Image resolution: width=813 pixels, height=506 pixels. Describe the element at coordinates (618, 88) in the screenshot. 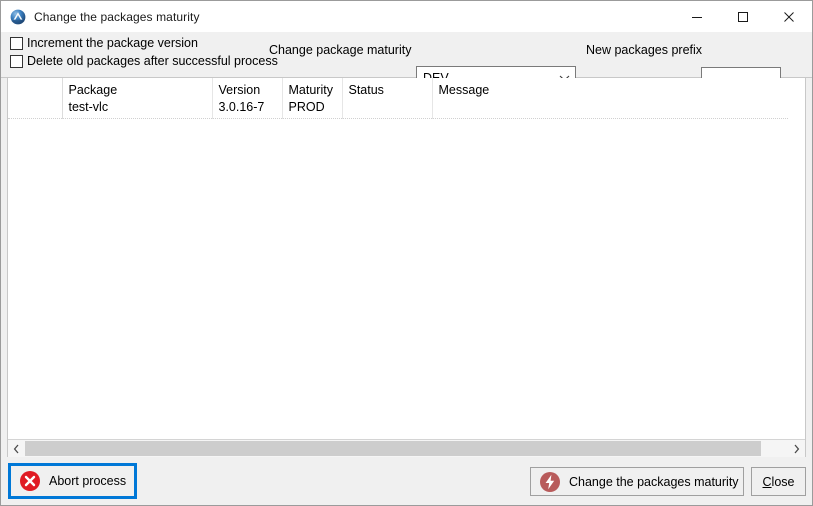

I see `column-header-message: Message` at that location.